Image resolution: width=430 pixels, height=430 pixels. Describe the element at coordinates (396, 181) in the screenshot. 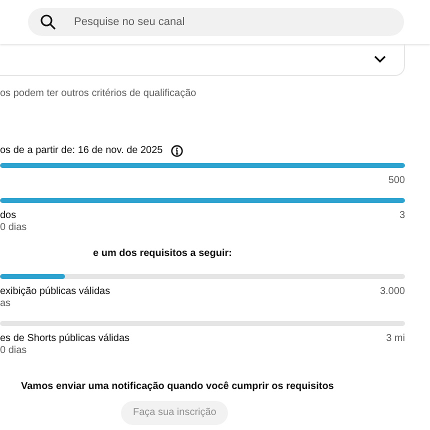

I see `requirement-value: 500` at that location.